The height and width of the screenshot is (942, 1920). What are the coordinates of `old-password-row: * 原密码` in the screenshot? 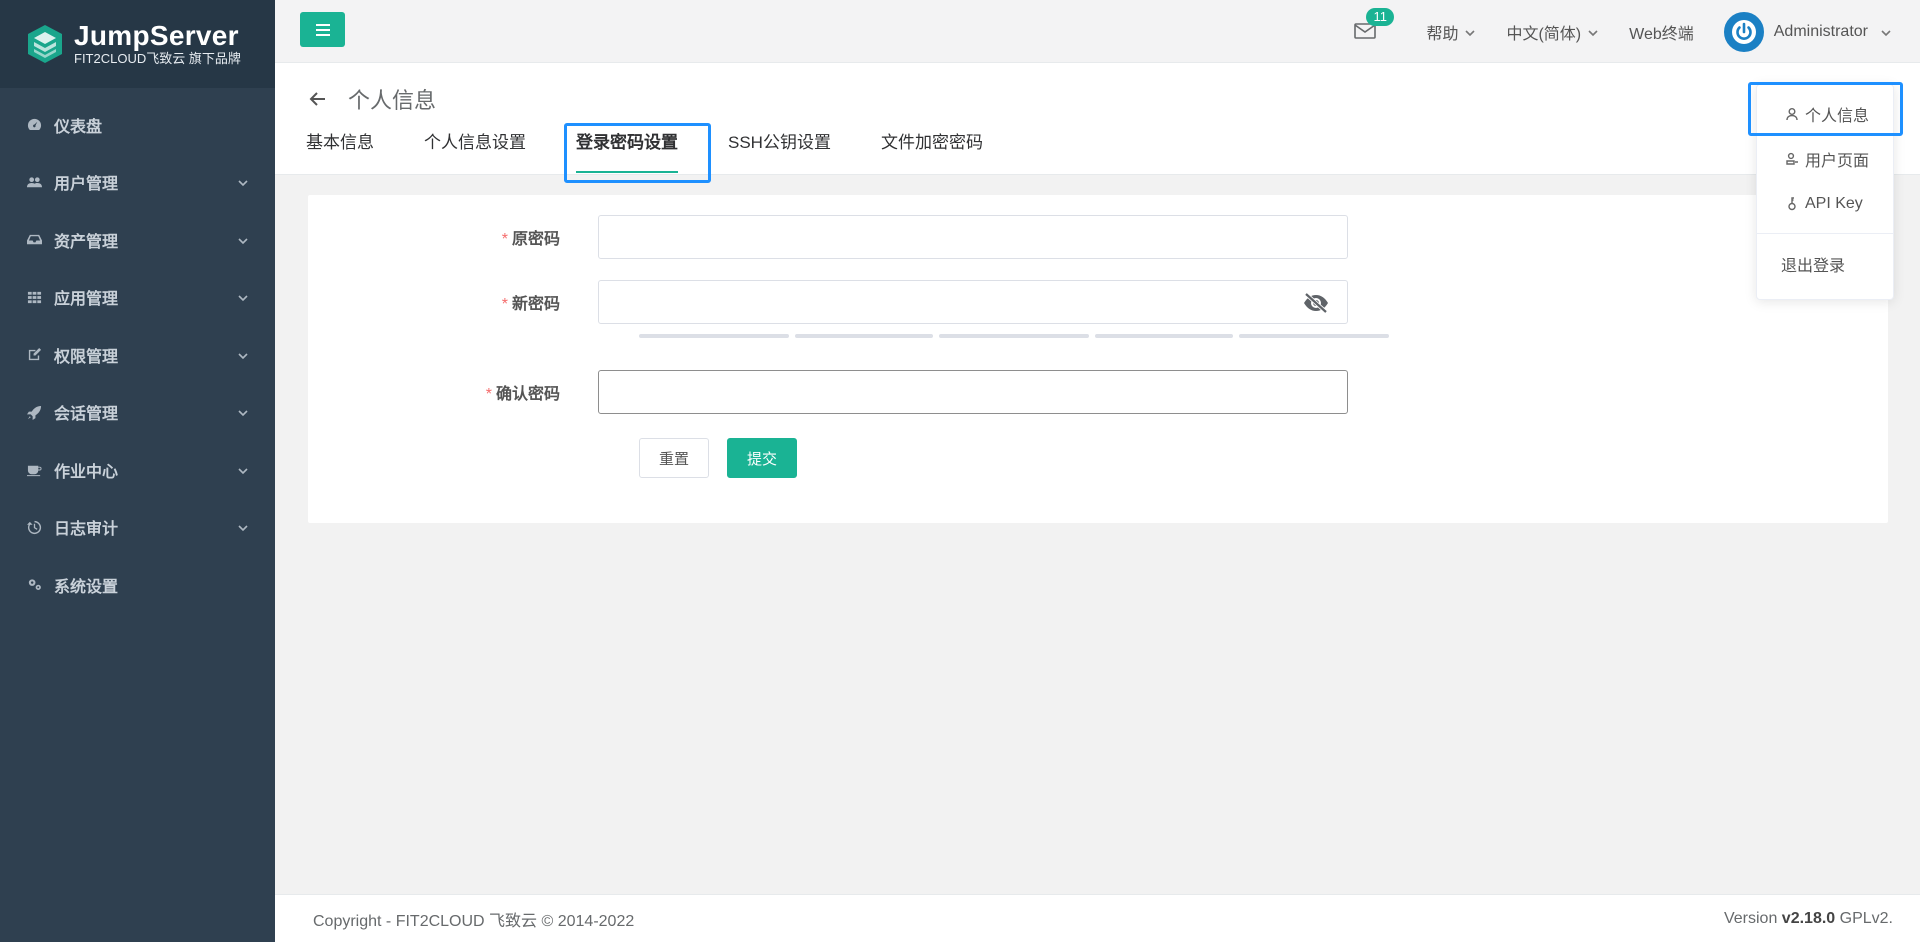 It's located at (828, 237).